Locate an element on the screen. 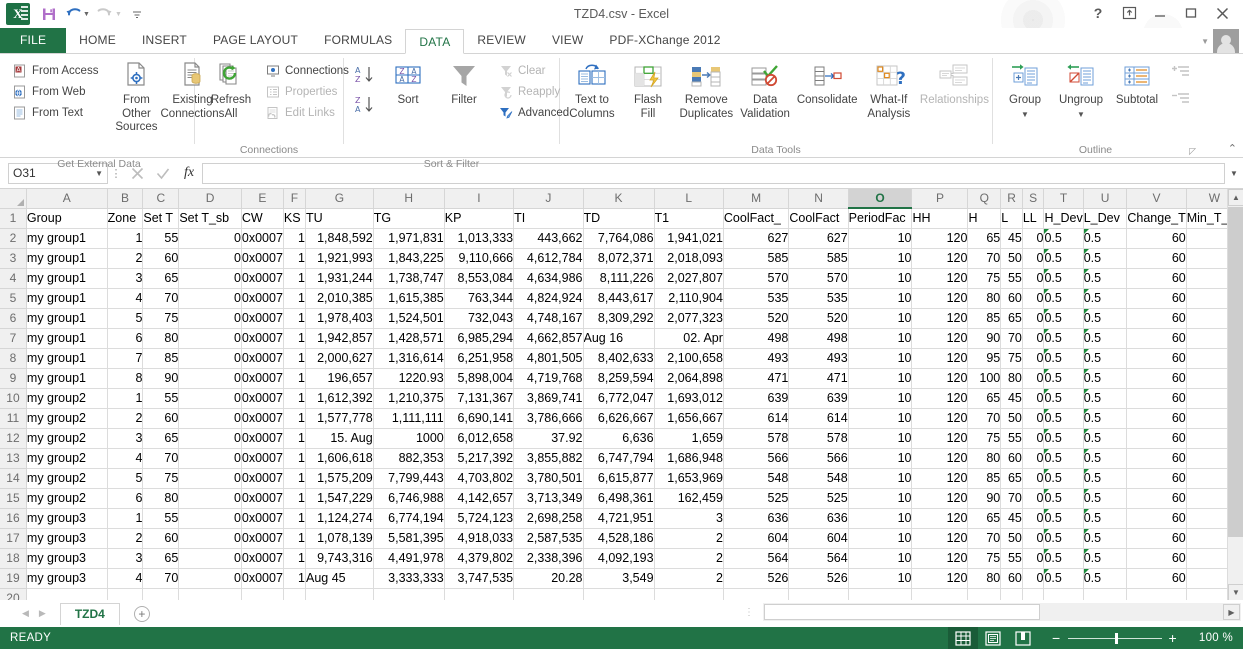 The height and width of the screenshot is (670, 1243). cell-F16: 1 is located at coordinates (295, 518).